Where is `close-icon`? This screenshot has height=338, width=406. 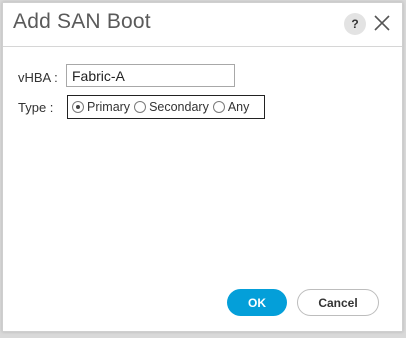 close-icon is located at coordinates (382, 23).